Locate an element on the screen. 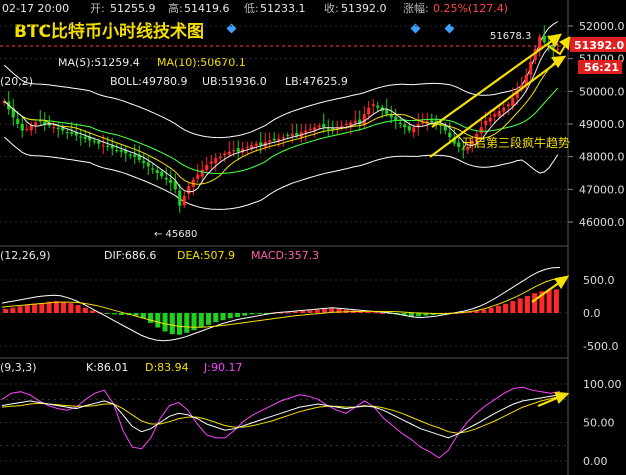 The width and height of the screenshot is (626, 475). header-close-label: 收: is located at coordinates (331, 8).